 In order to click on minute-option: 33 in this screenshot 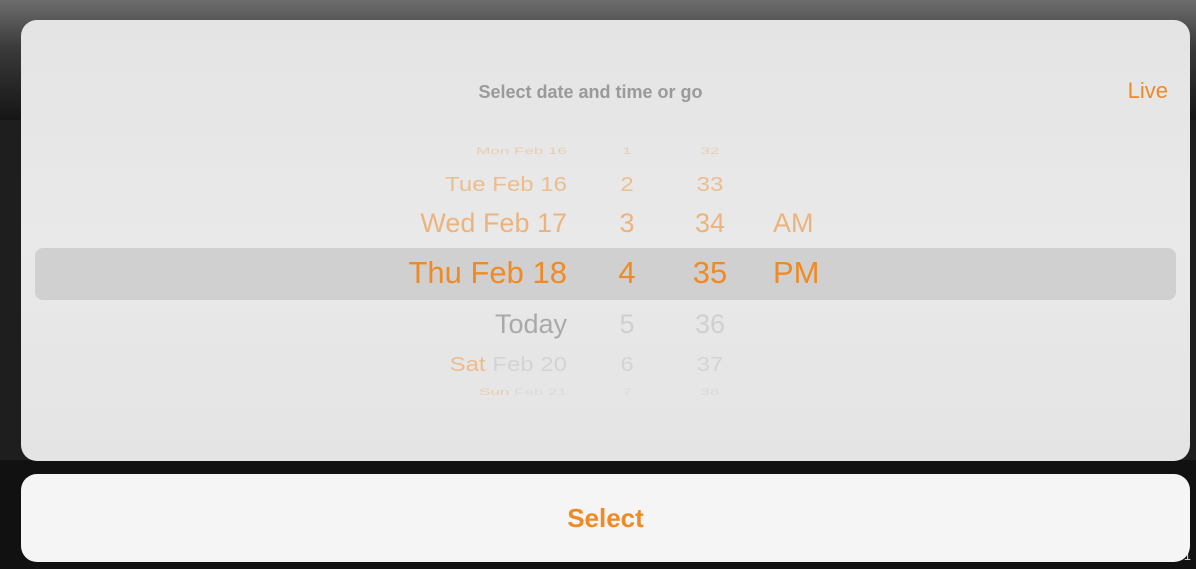, I will do `click(710, 185)`.